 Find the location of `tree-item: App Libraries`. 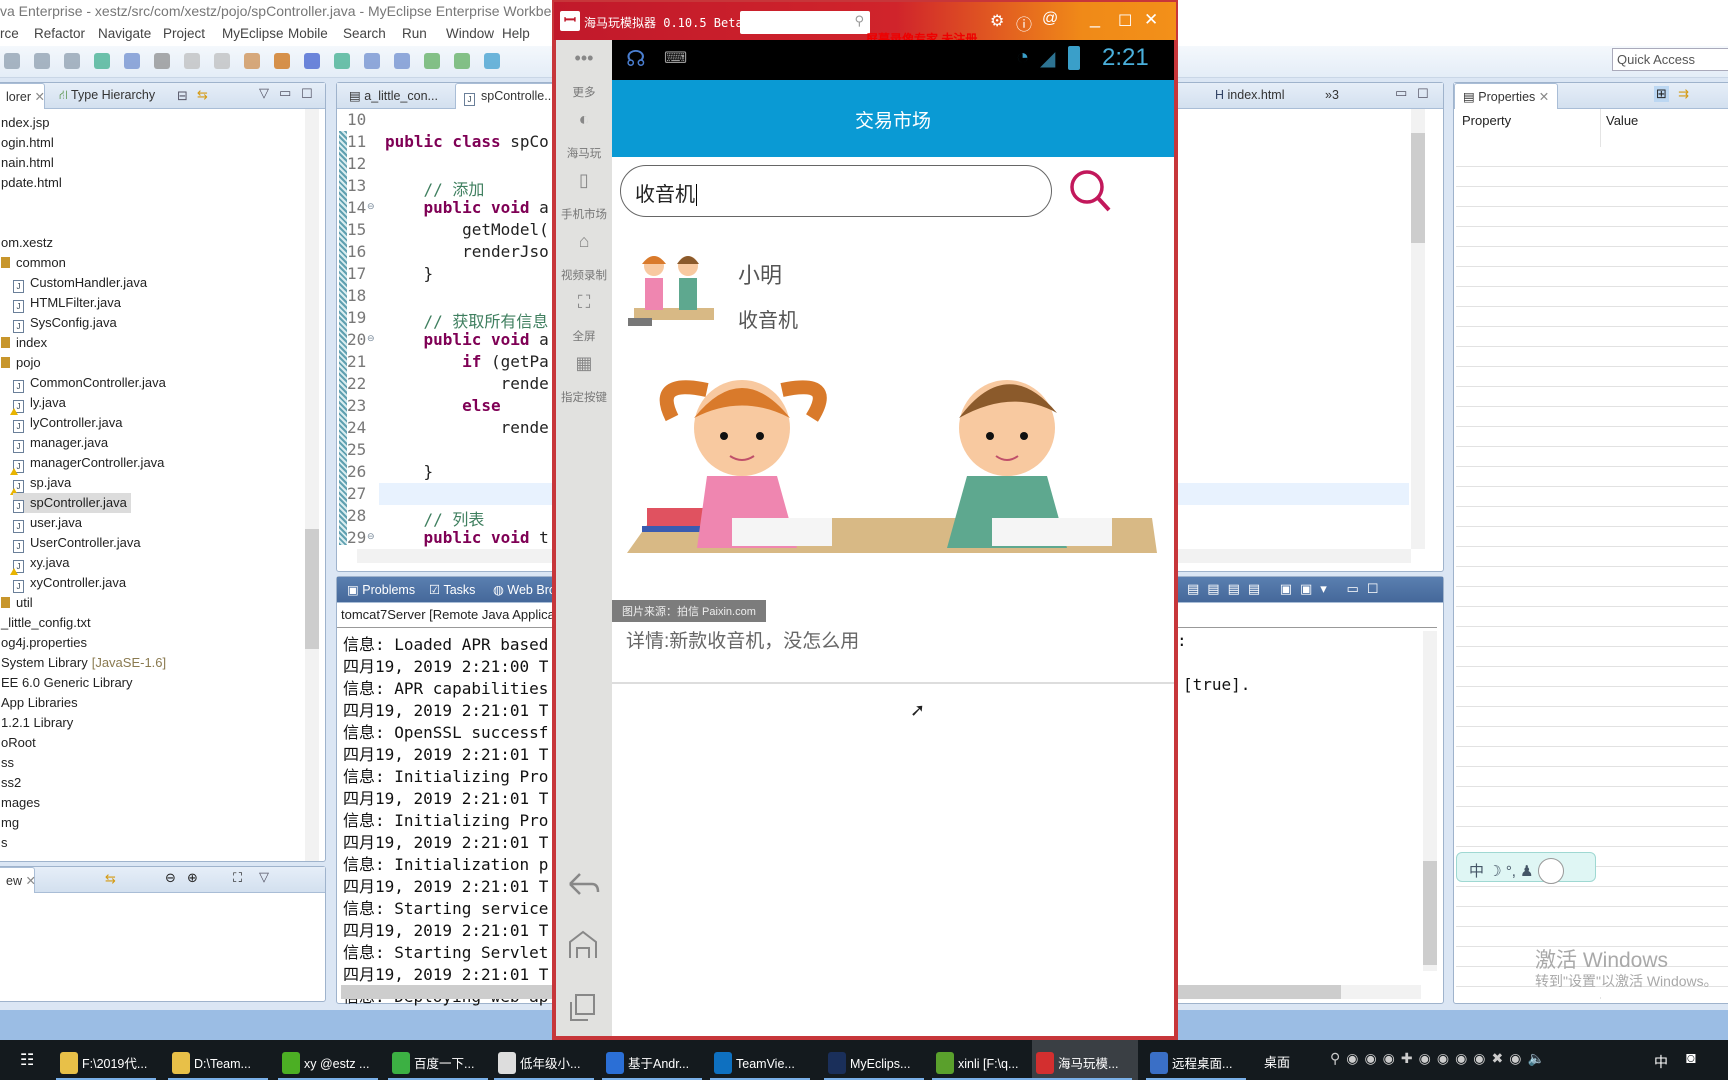

tree-item: App Libraries is located at coordinates (39, 703).